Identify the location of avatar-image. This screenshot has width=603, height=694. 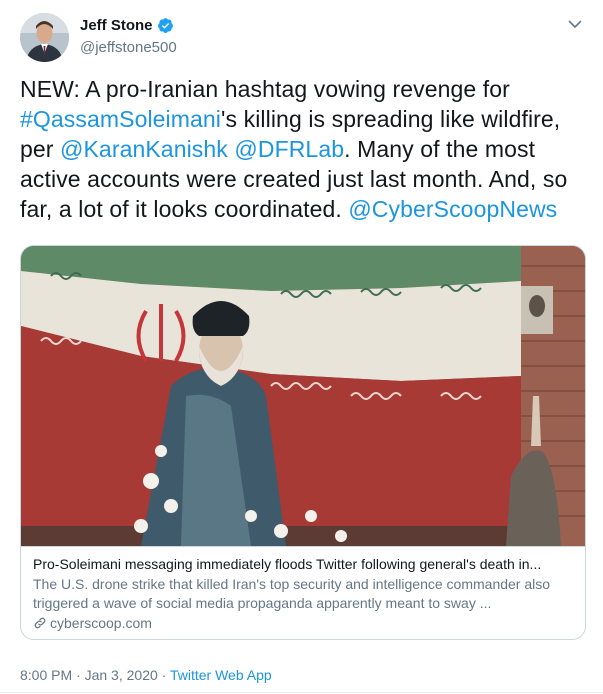
(44, 37).